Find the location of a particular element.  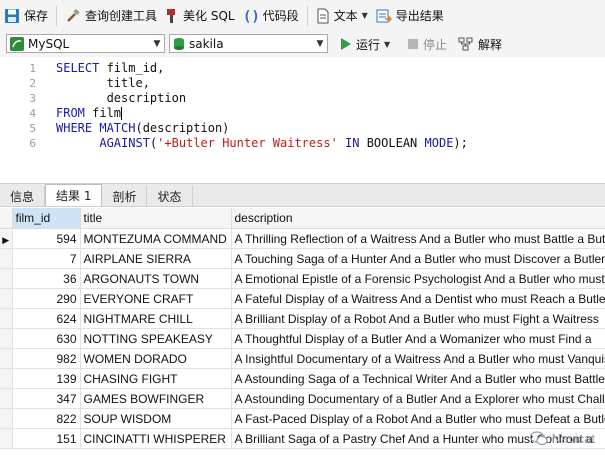

query-builder-label: 查询创建工具 is located at coordinates (121, 16).